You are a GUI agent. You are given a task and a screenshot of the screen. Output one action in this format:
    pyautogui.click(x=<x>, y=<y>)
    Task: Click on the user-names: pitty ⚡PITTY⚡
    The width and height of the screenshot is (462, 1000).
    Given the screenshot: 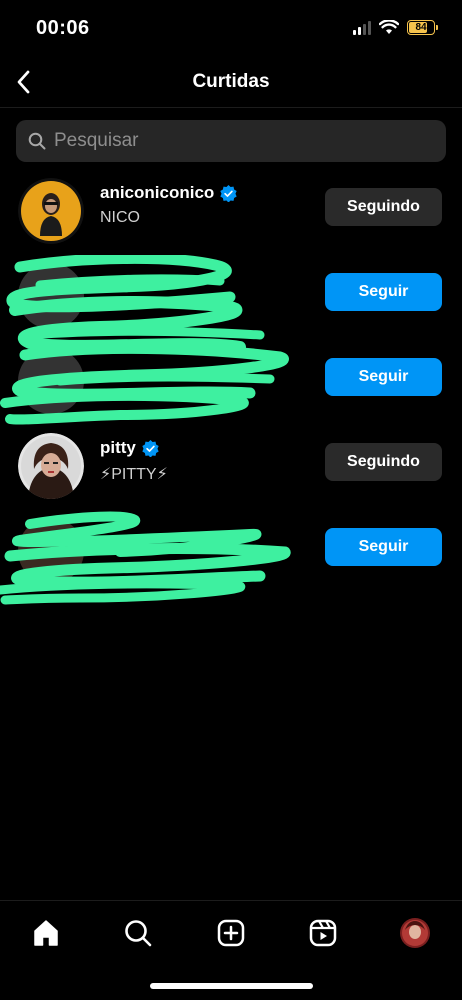 What is the action you would take?
    pyautogui.click(x=134, y=461)
    